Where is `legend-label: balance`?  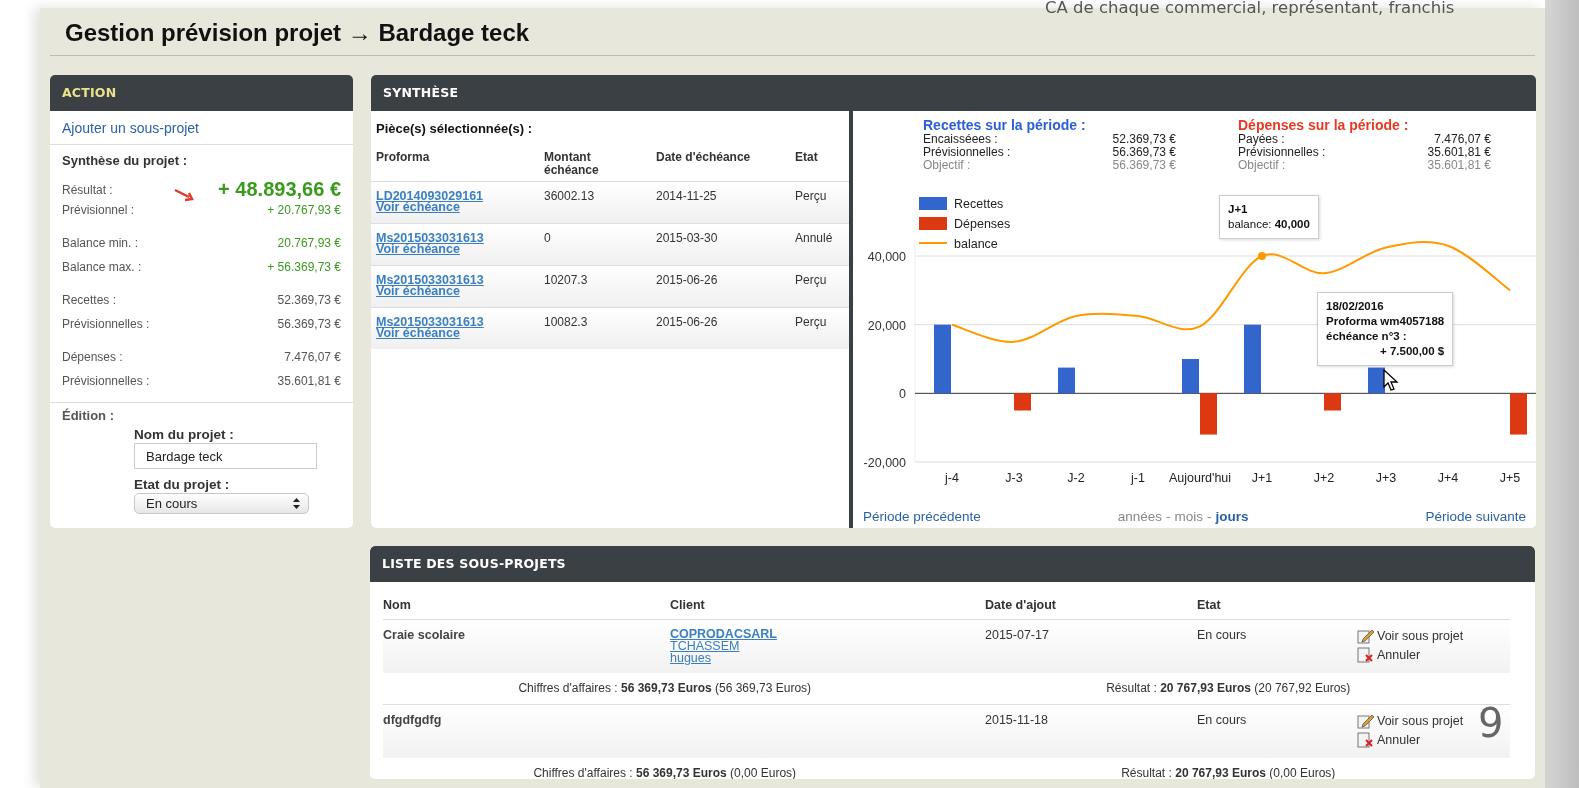 legend-label: balance is located at coordinates (976, 244).